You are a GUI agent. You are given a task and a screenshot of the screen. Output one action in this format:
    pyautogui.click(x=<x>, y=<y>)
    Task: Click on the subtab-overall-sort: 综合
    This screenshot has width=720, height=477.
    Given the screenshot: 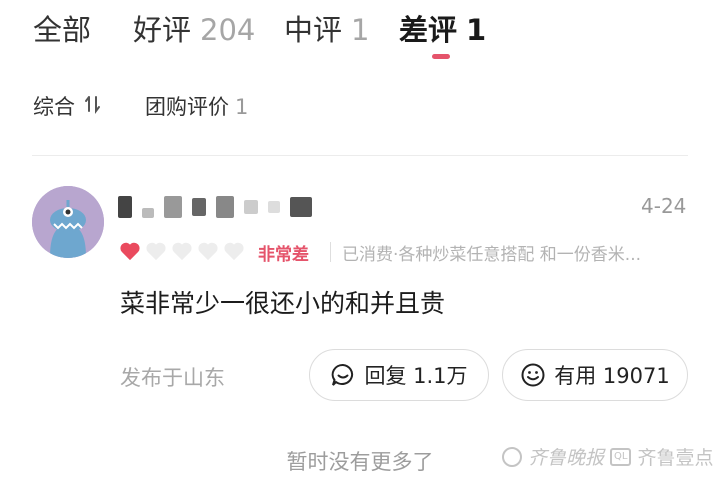 What is the action you would take?
    pyautogui.click(x=67, y=107)
    